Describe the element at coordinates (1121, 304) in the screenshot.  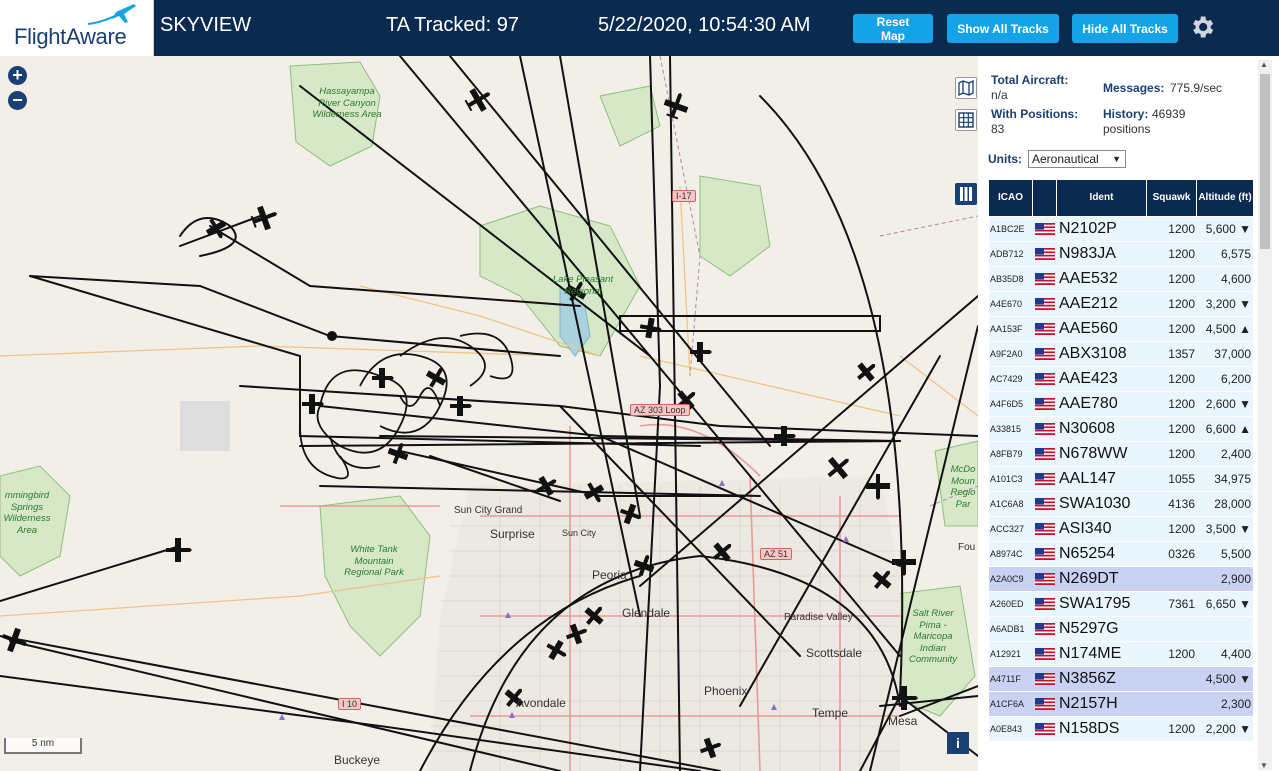
I see `table-row: A4E670 AAE212 1200 3,200 ▼` at that location.